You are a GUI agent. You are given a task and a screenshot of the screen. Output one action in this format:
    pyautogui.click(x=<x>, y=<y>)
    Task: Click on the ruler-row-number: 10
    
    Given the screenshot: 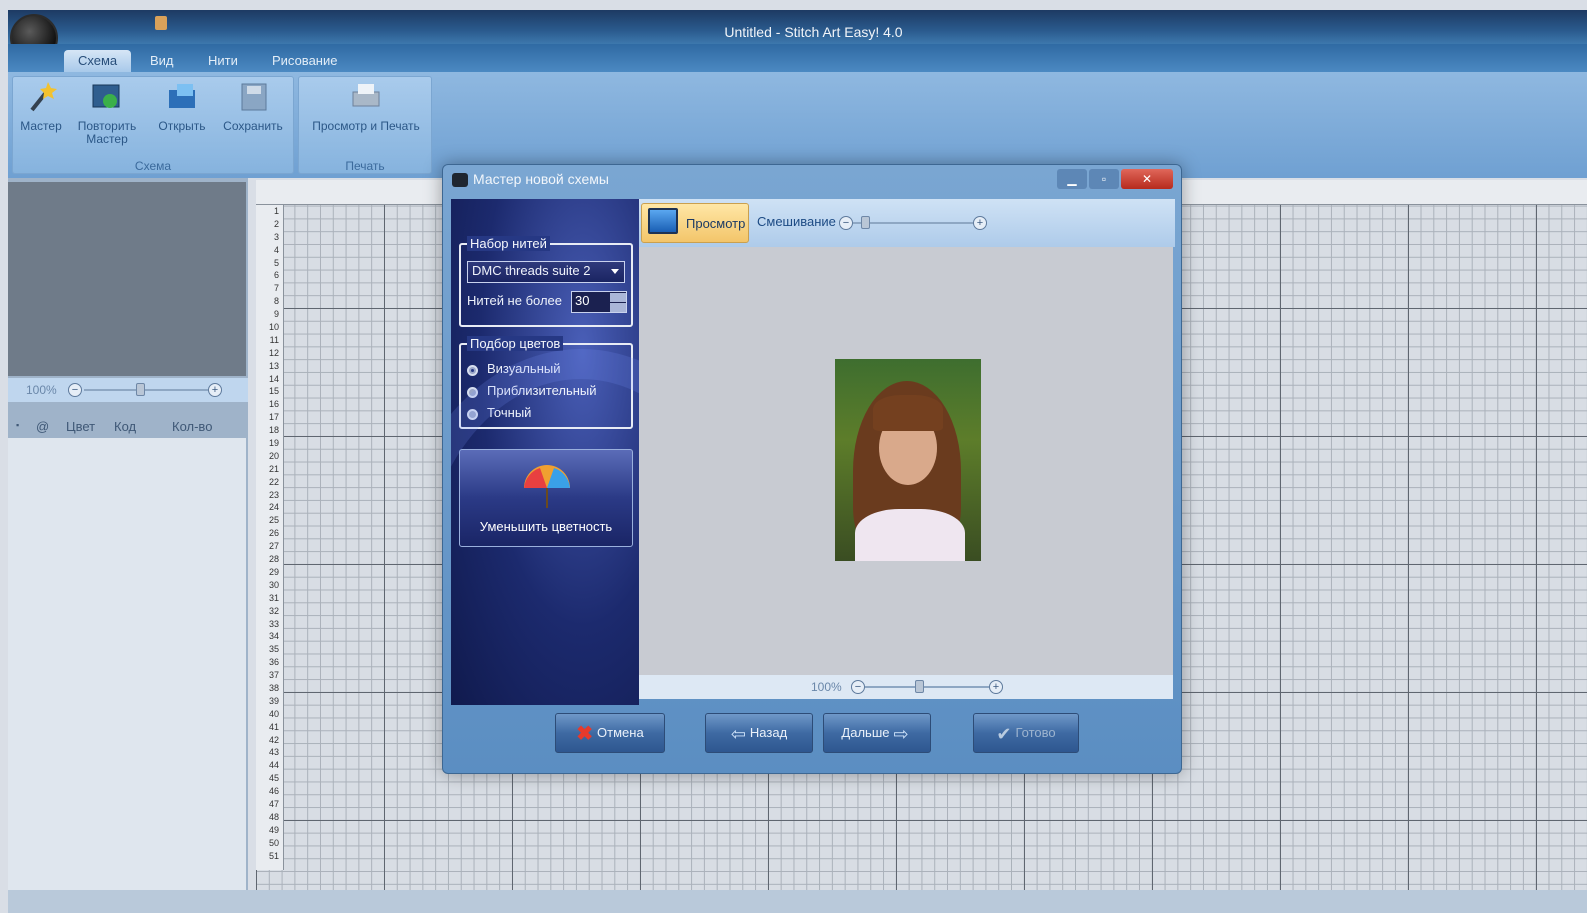 What is the action you would take?
    pyautogui.click(x=273, y=327)
    